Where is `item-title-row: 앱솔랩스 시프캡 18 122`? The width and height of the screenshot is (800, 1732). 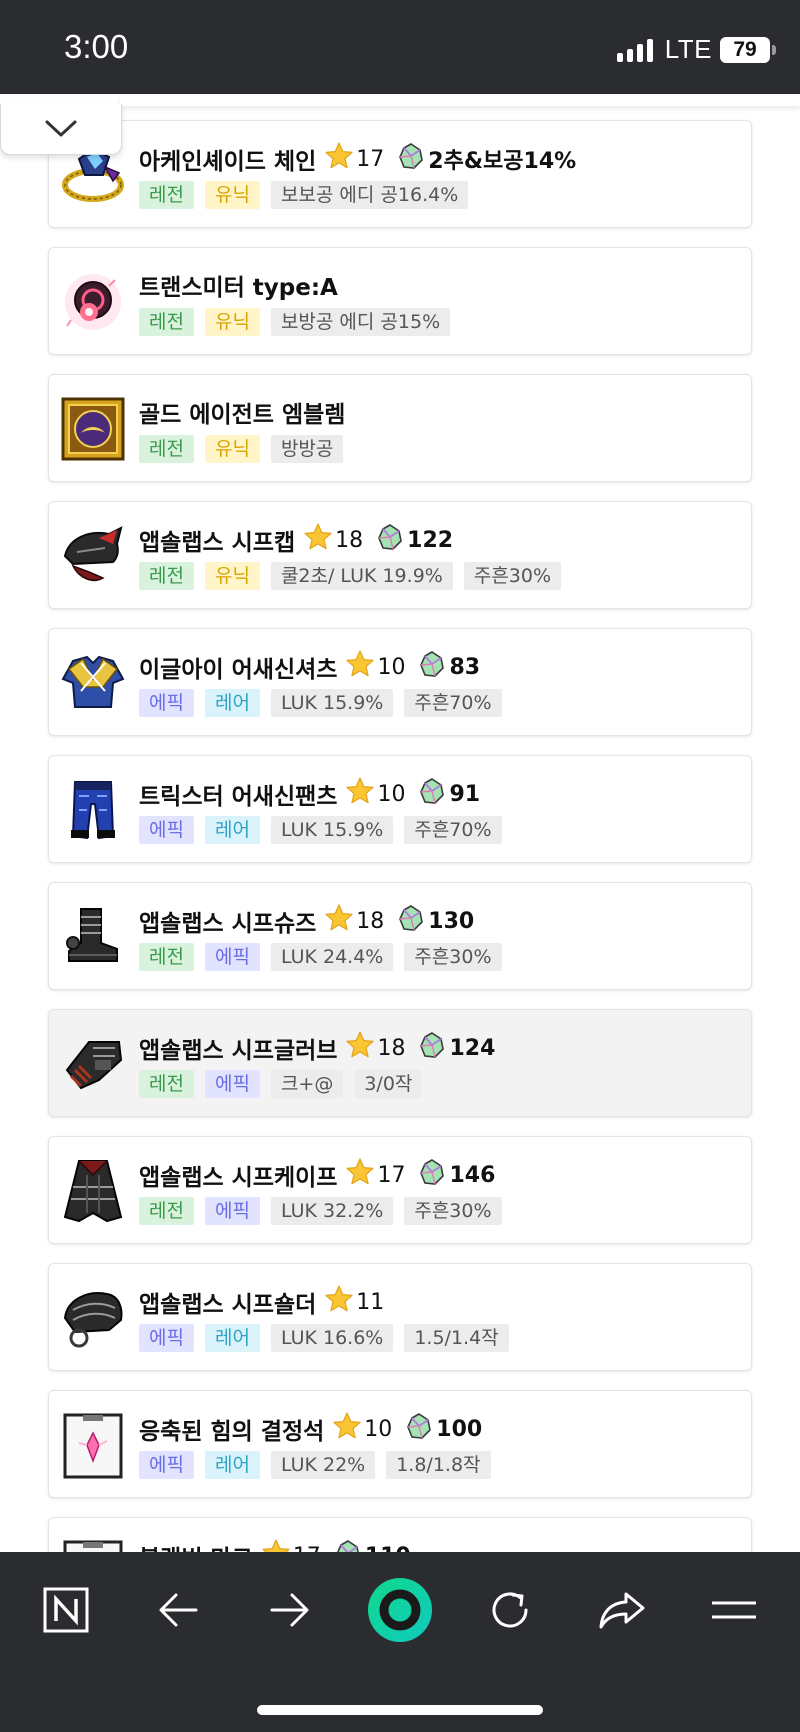
item-title-row: 앱솔랩스 시프캡 18 122 is located at coordinates (296, 540).